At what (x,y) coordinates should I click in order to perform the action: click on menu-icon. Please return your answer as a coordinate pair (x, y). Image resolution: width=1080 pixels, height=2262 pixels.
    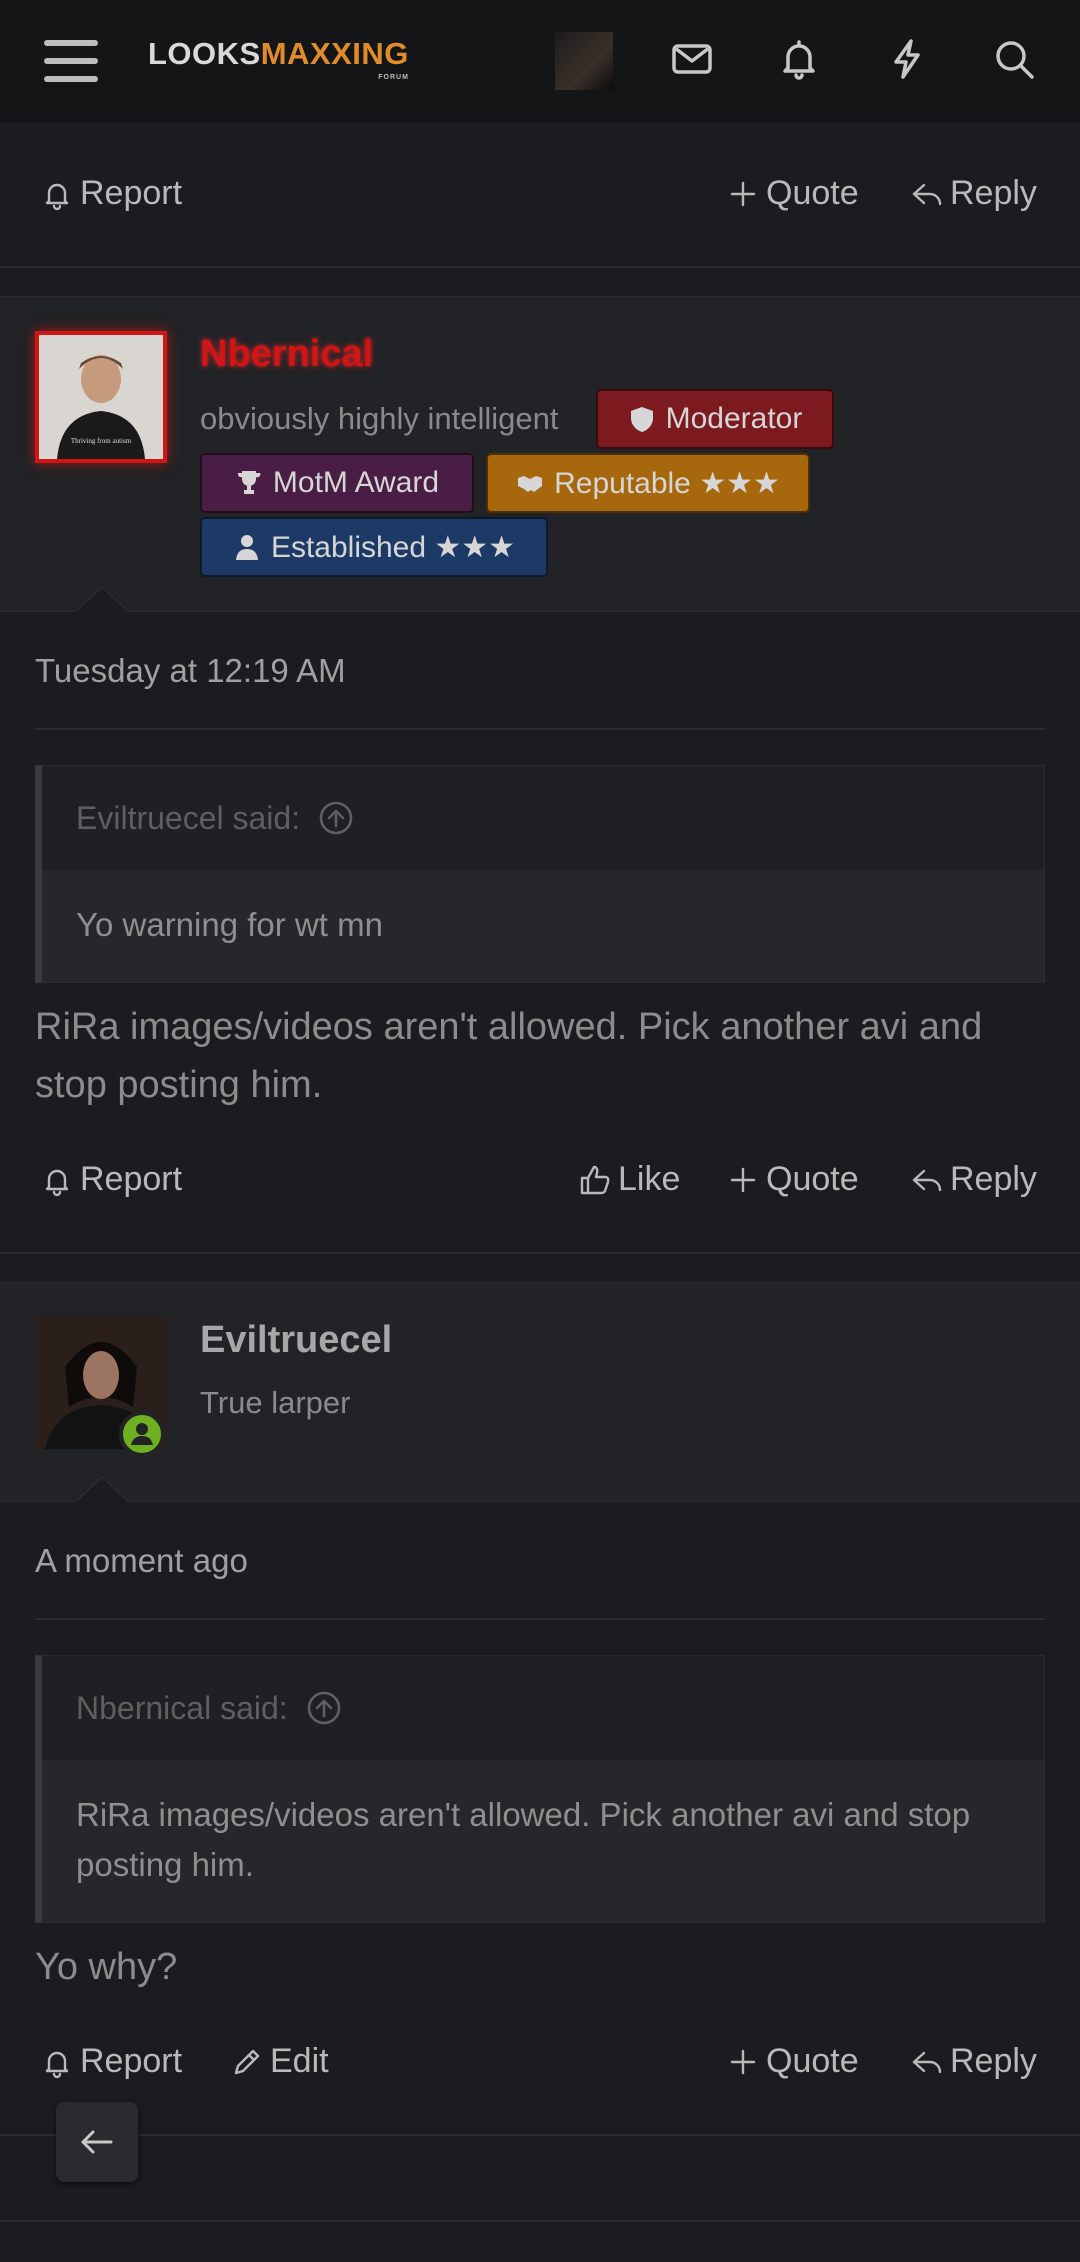
    Looking at the image, I should click on (71, 62).